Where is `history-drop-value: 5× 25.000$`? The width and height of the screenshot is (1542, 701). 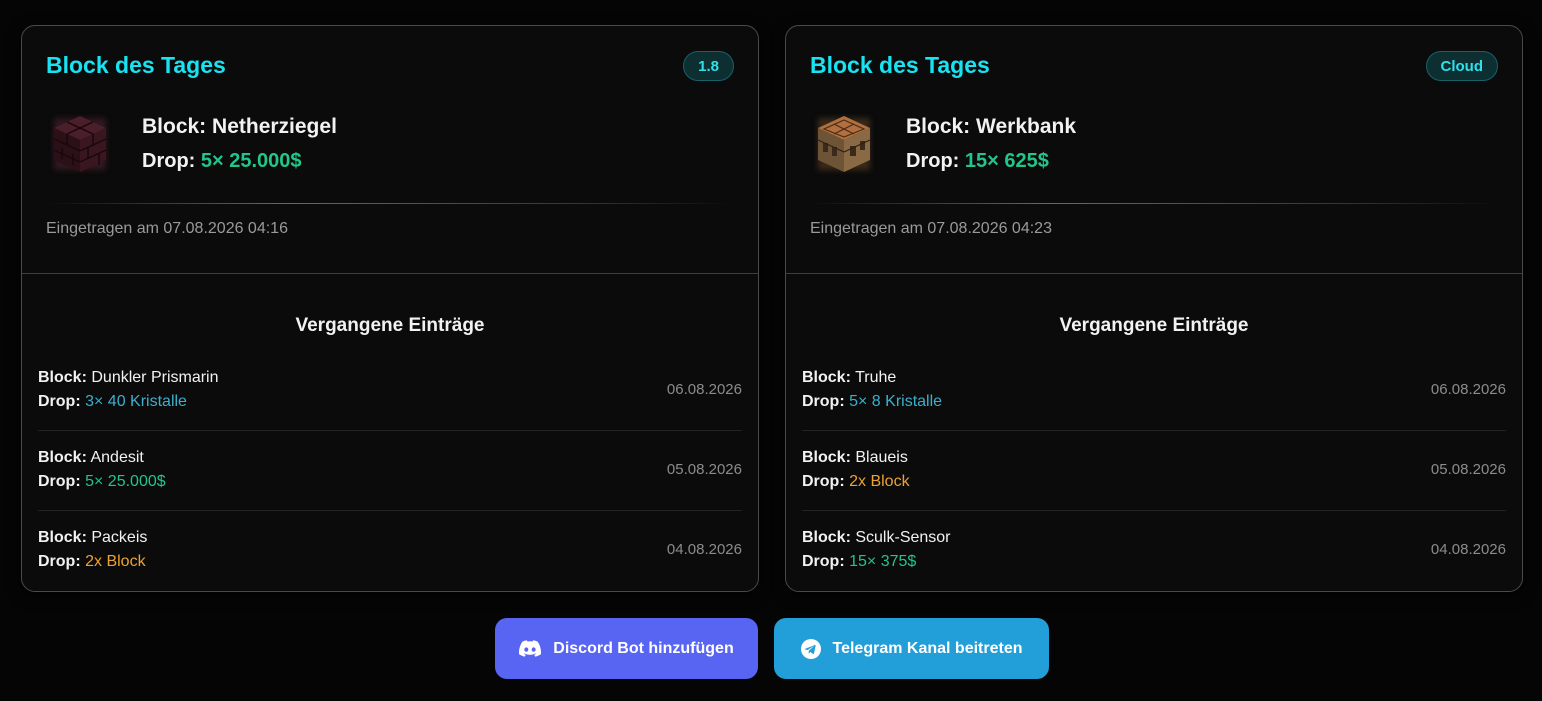
history-drop-value: 5× 25.000$ is located at coordinates (125, 481).